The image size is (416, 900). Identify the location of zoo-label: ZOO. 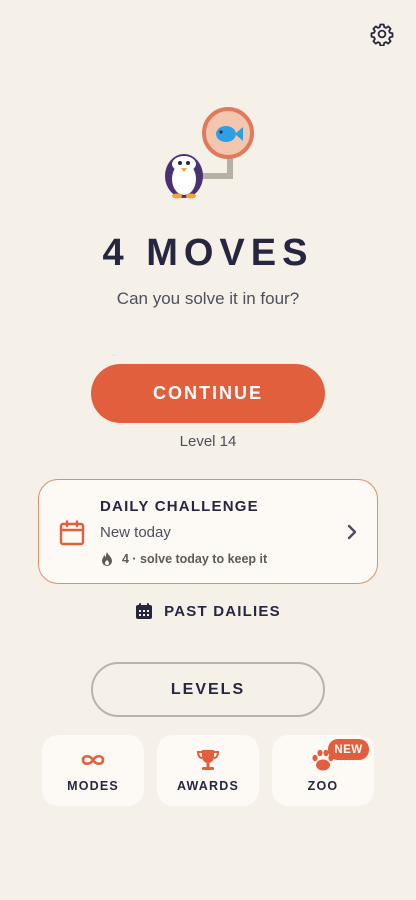
(323, 786).